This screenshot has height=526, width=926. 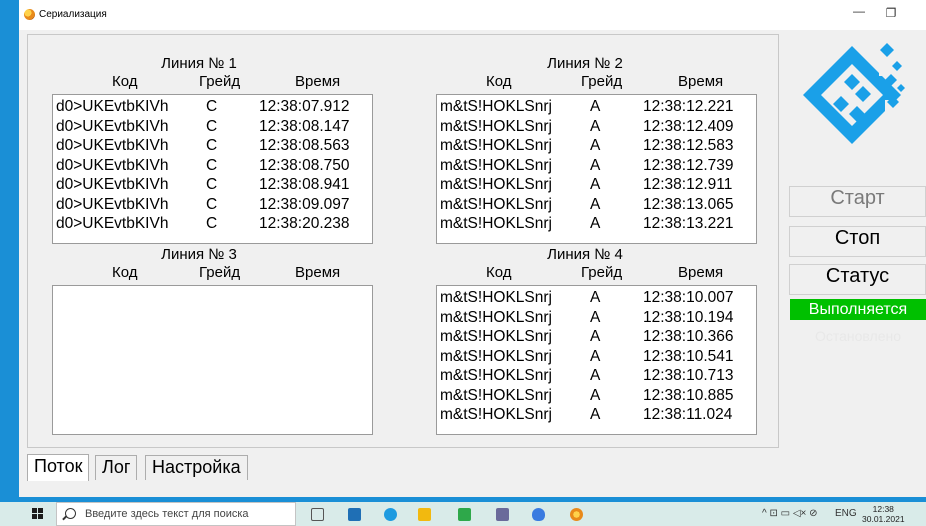 I want to click on list-item: m&tS!HOKLSnrj A 12:38:10.007, so click(x=596, y=299).